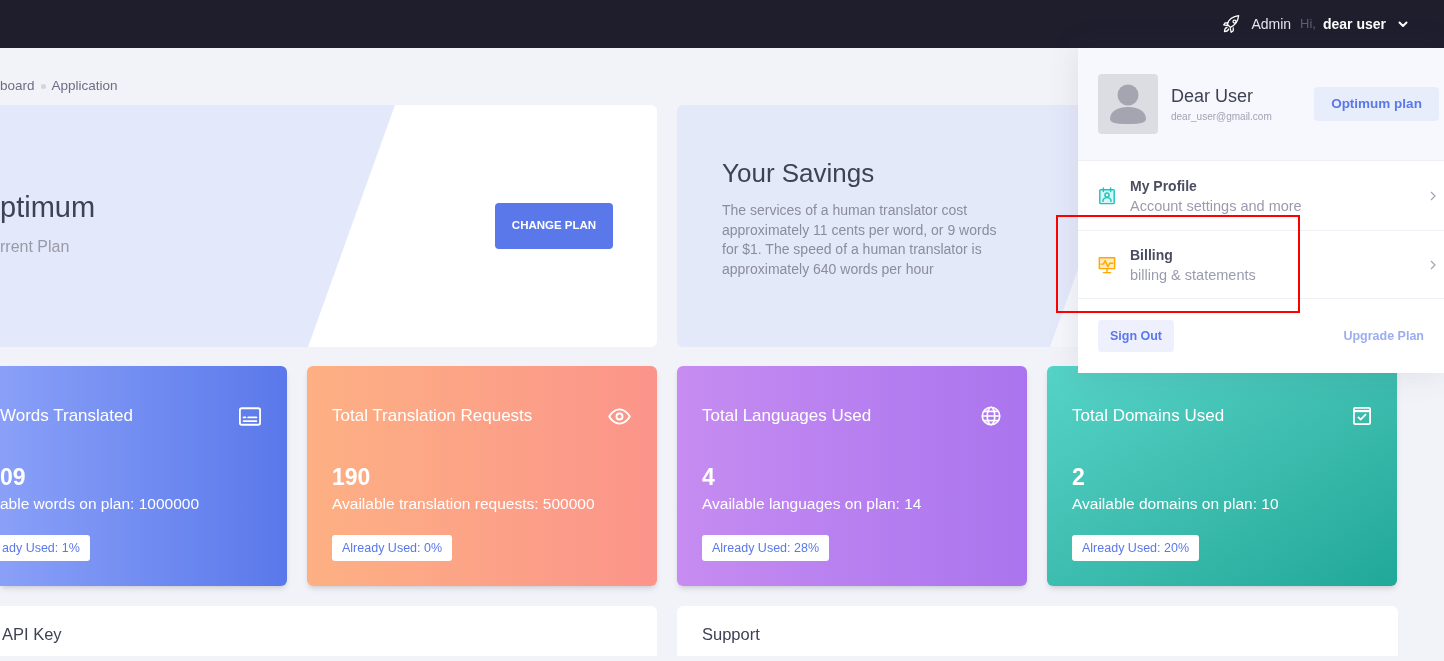 This screenshot has height=661, width=1444. I want to click on plan-button: Optimum plan, so click(1376, 104).